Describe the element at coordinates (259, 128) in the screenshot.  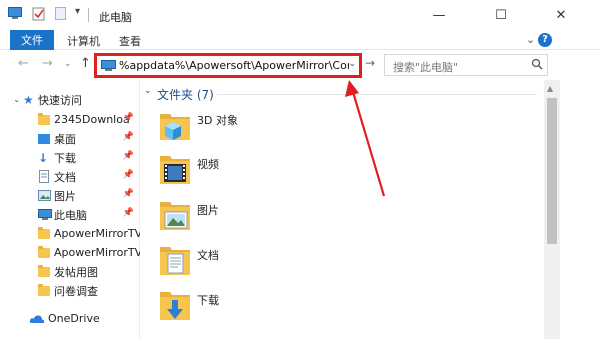
I see `folder-item-3d-objects: 3D 对象` at that location.